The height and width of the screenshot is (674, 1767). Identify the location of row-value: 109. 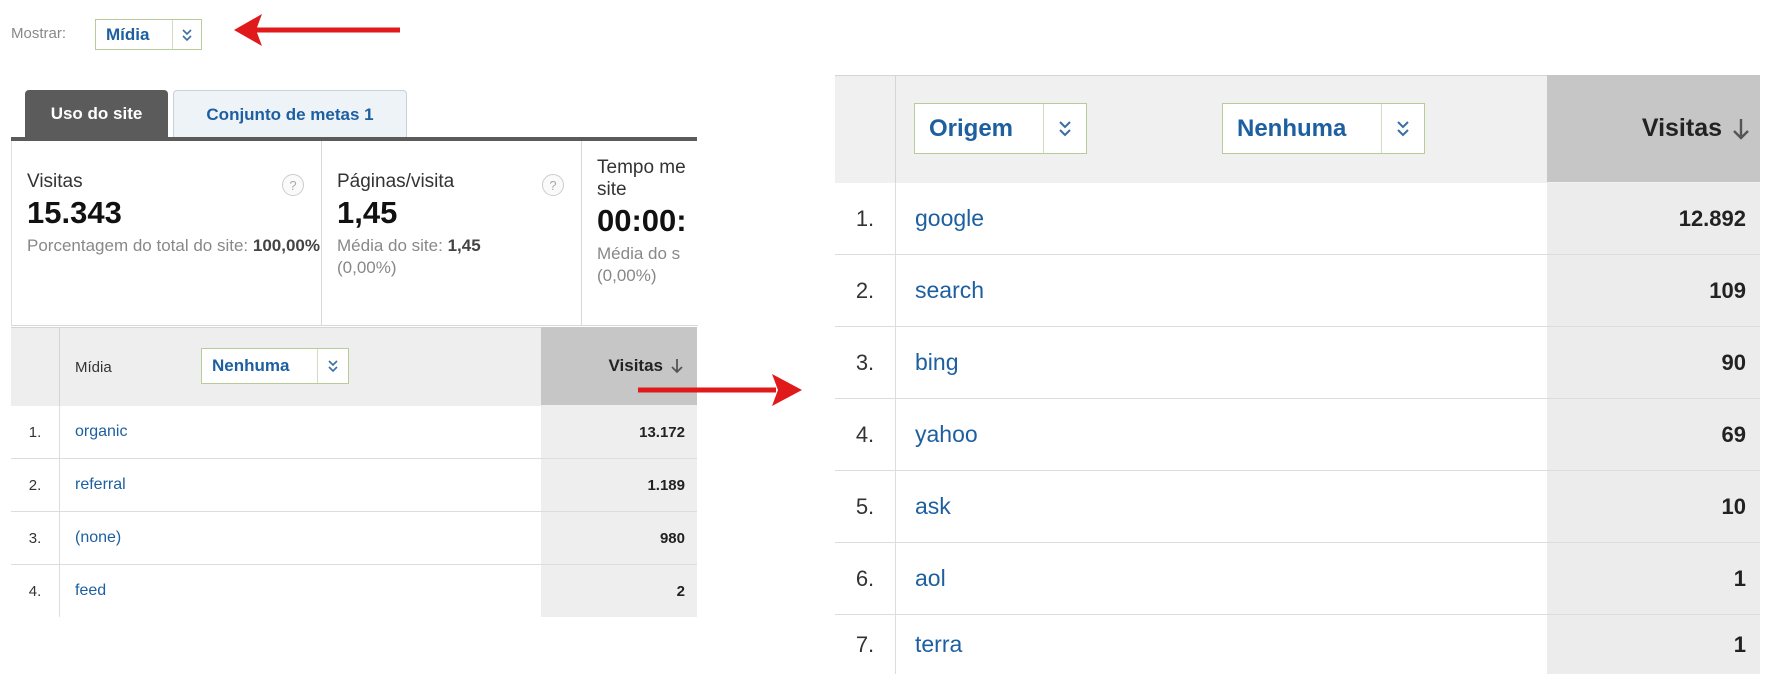
(1653, 290).